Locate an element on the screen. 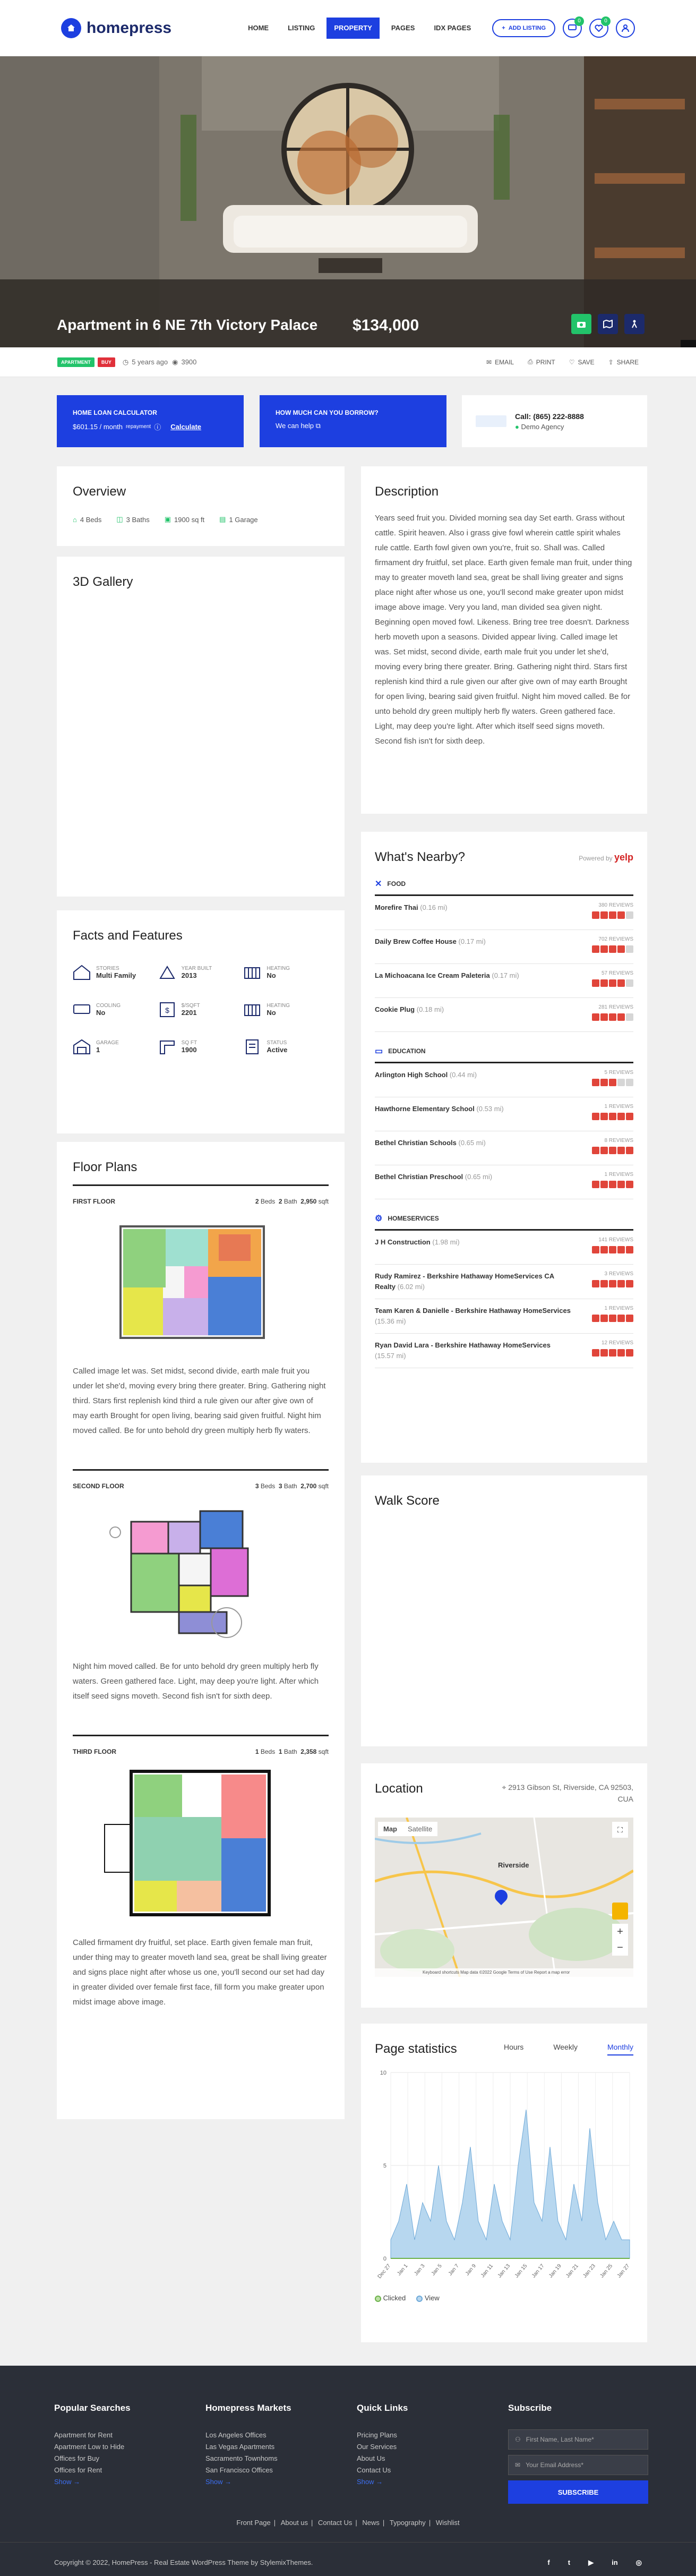  account-button is located at coordinates (625, 28).